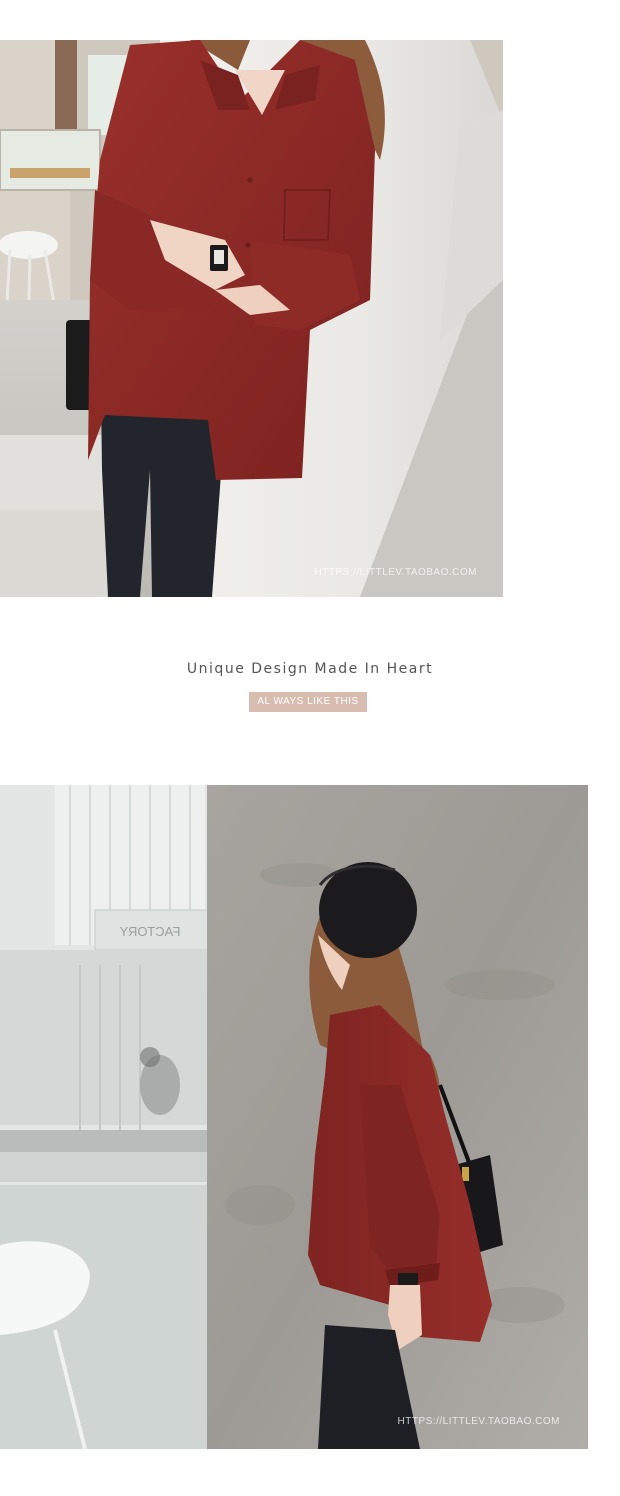 This screenshot has height=1496, width=620. Describe the element at coordinates (368, 910) in the screenshot. I see `beret` at that location.